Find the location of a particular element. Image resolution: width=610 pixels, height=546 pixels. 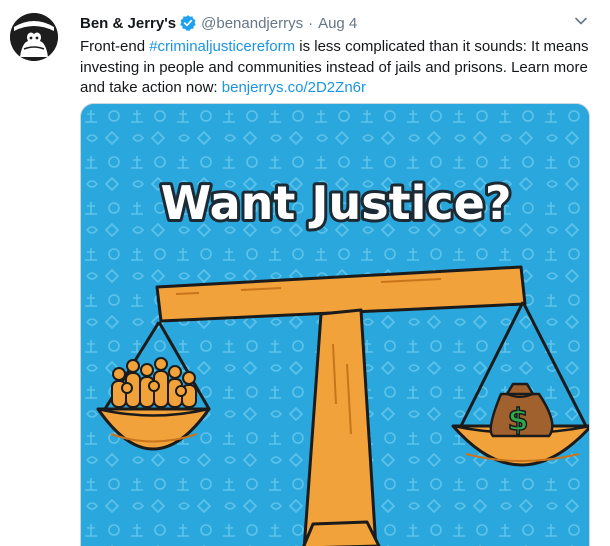

verified-badge-icon is located at coordinates (188, 23).